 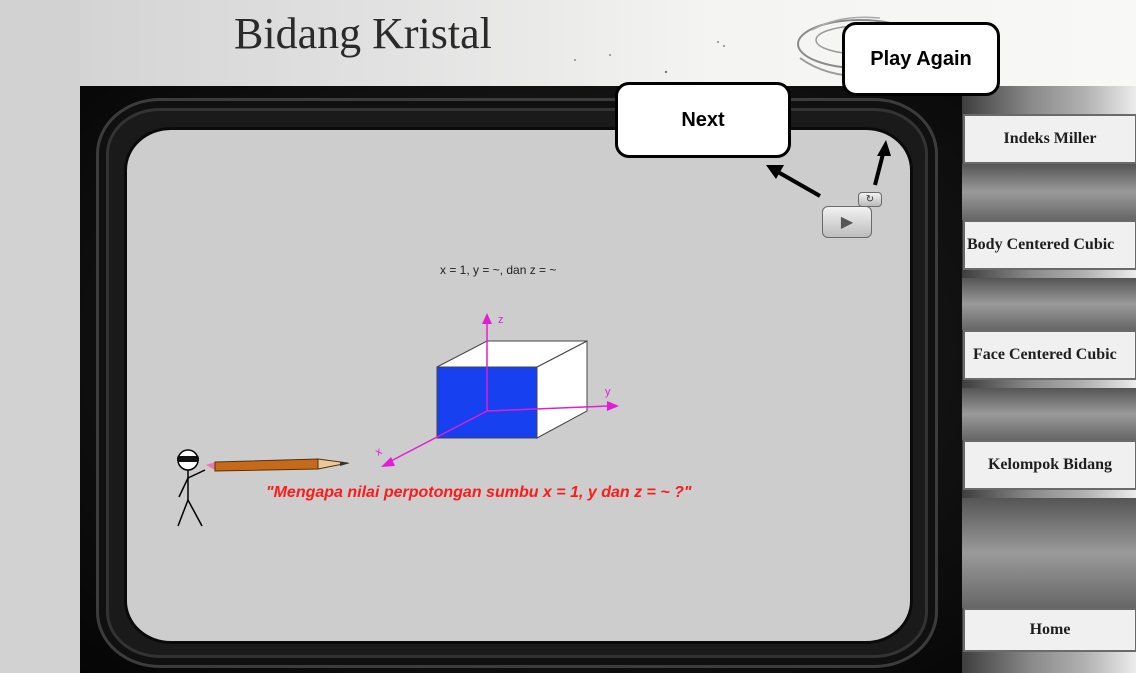 What do you see at coordinates (398, 420) in the screenshot?
I see `crystal-plane-diagram` at bounding box center [398, 420].